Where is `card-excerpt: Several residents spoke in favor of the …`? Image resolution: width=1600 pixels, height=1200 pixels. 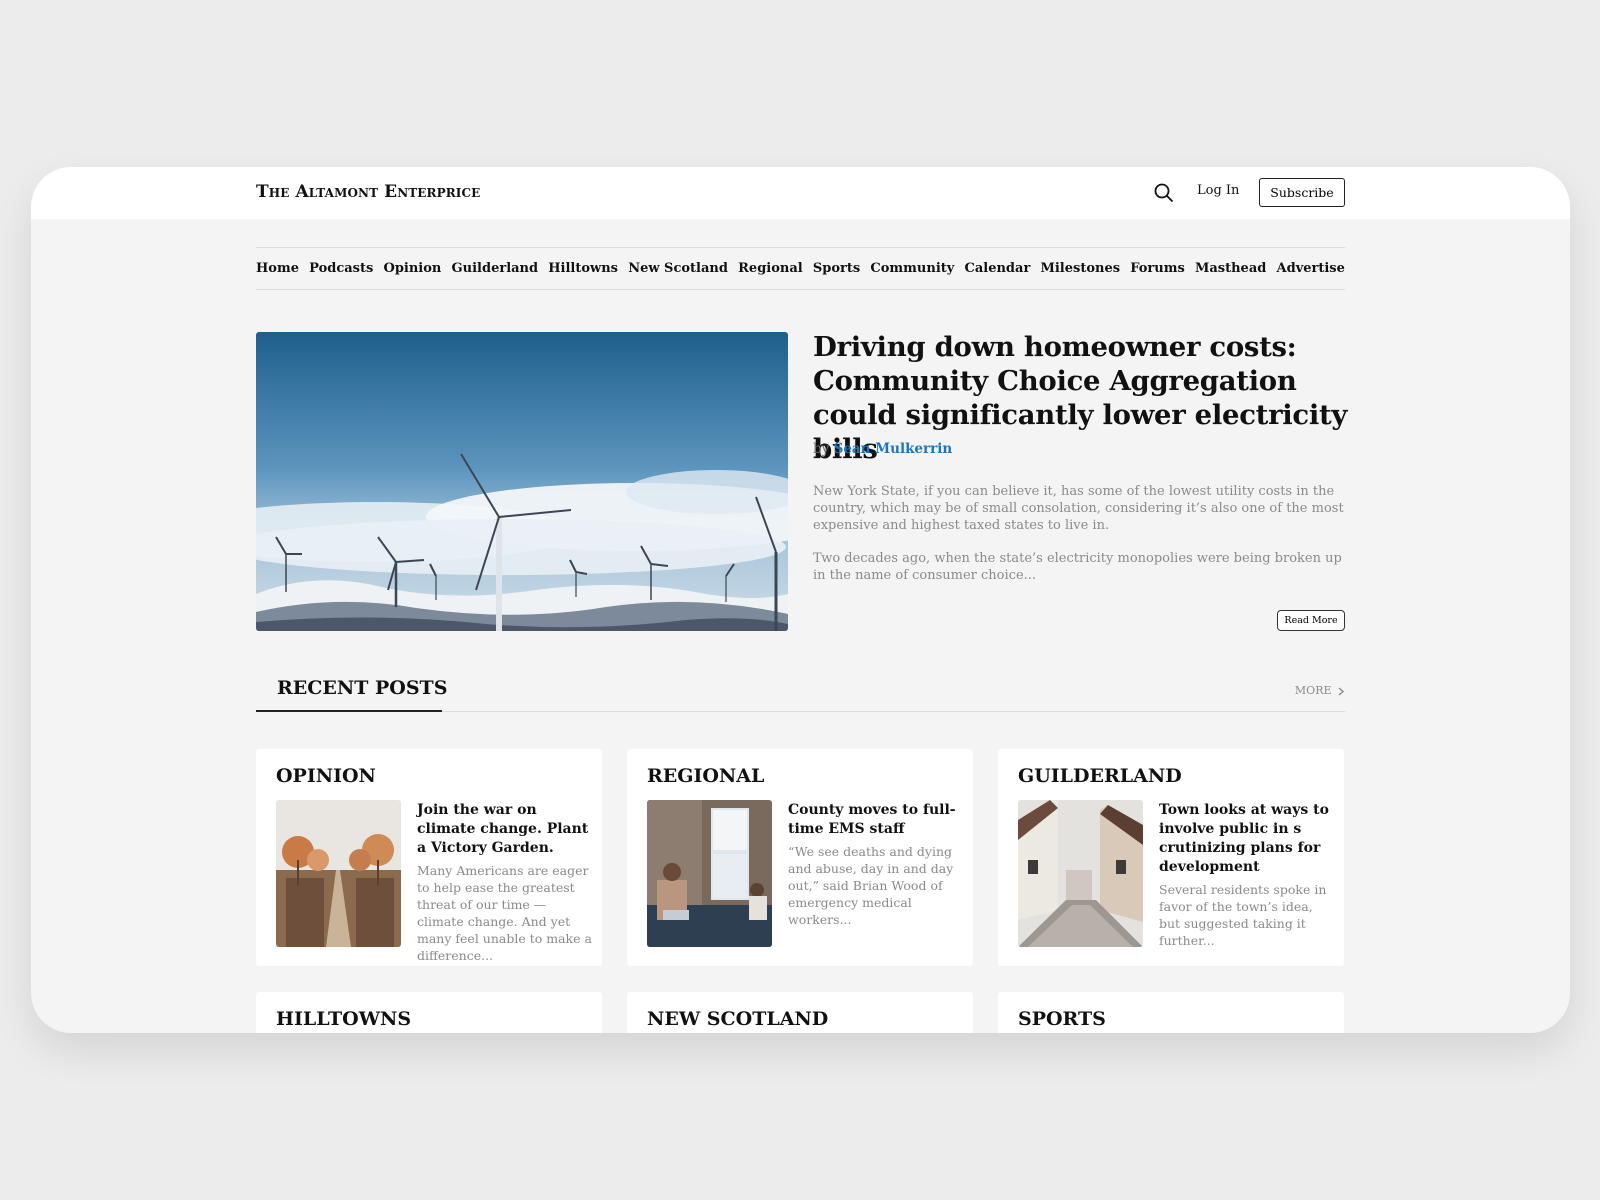
card-excerpt: Several residents spoke in favor of the … is located at coordinates (1243, 915).